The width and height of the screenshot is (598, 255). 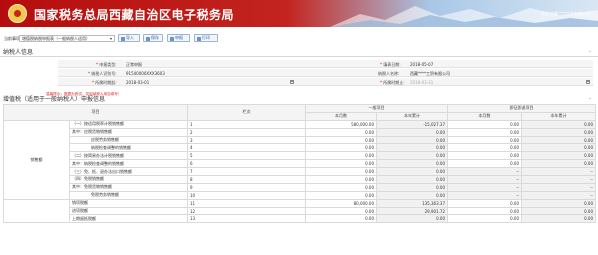 I want to click on category-empty, so click(x=36, y=211).